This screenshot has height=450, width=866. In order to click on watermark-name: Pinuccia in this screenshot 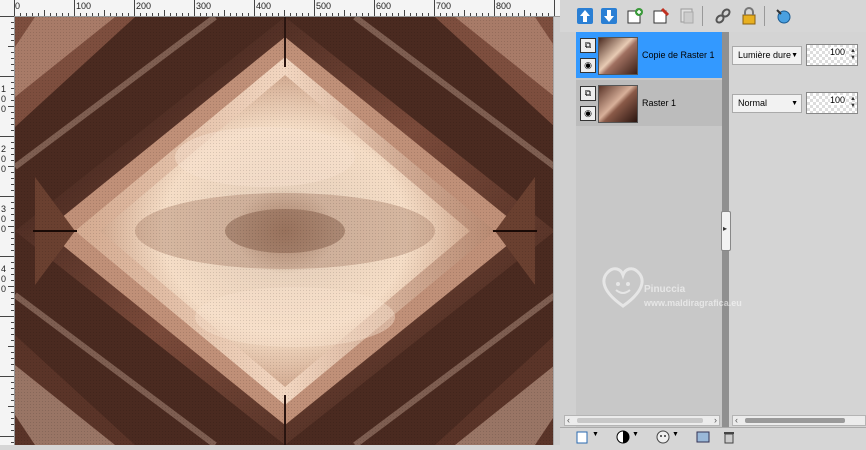, I will do `click(665, 289)`.